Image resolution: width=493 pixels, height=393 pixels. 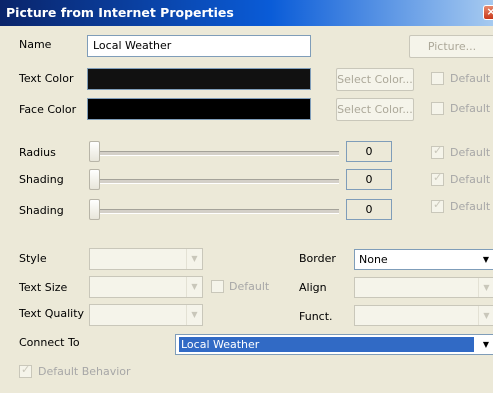 What do you see at coordinates (146, 315) in the screenshot?
I see `text-quality-combo: ▼` at bounding box center [146, 315].